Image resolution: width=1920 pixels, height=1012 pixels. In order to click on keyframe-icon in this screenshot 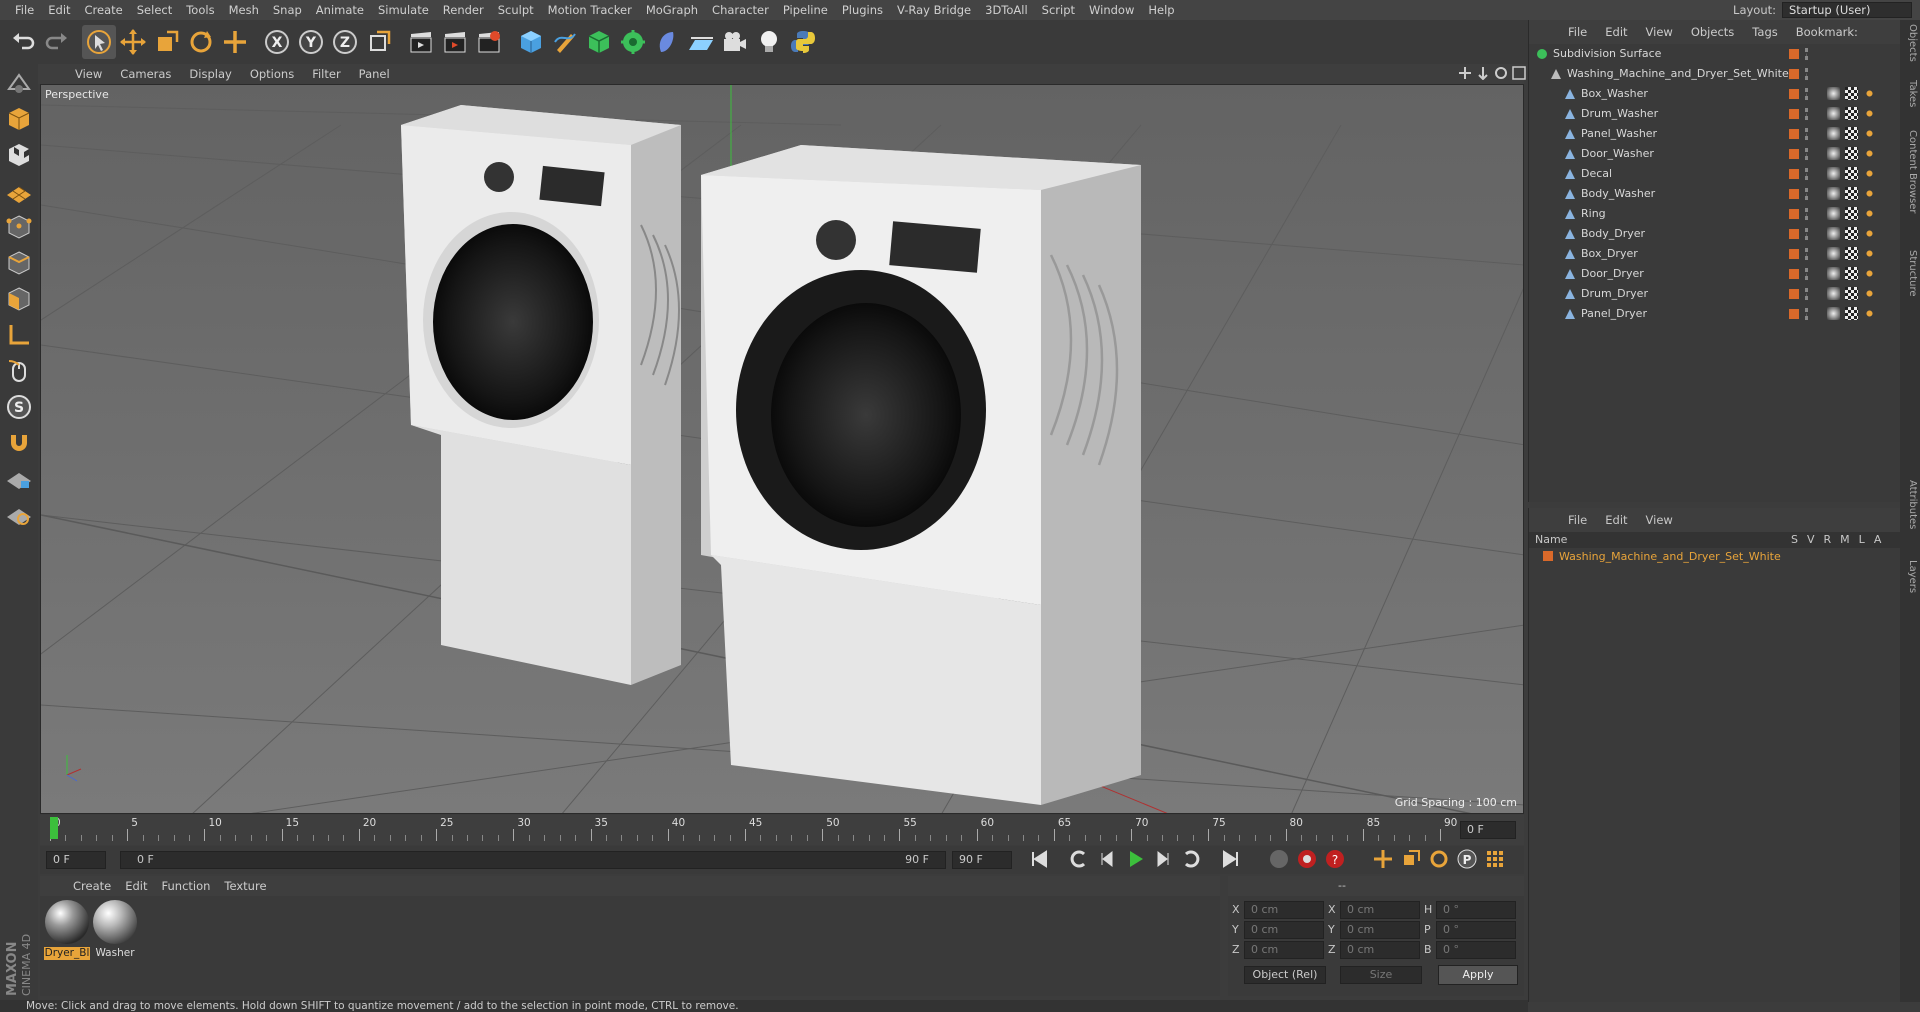, I will do `click(1279, 859)`.